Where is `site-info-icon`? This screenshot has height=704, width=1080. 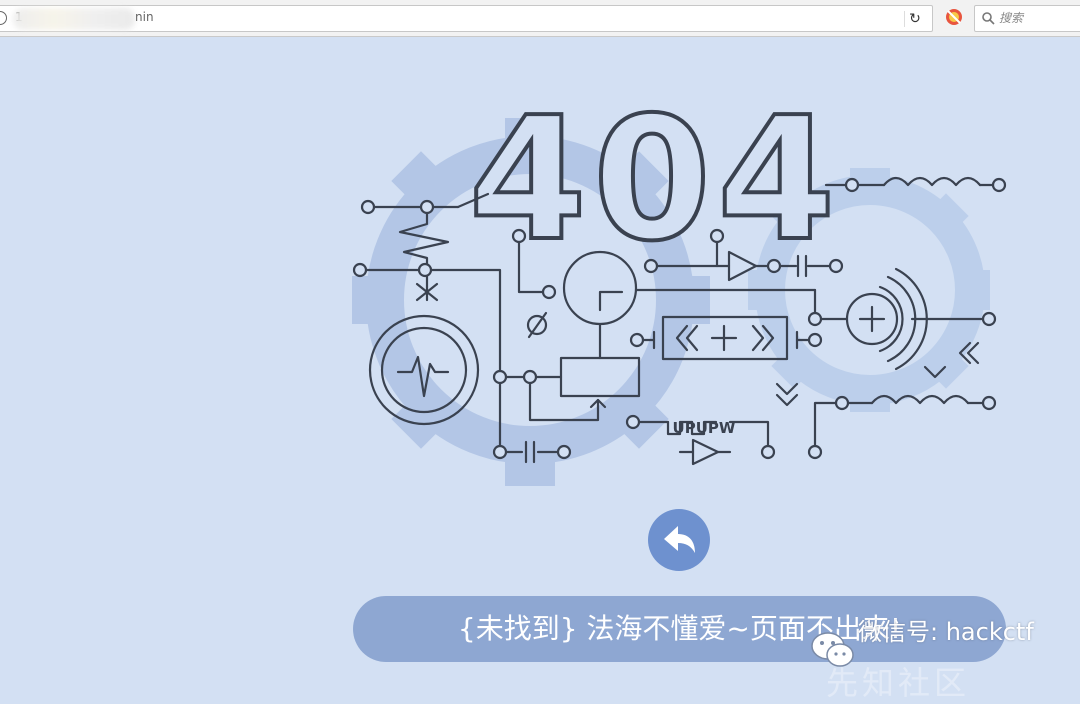 site-info-icon is located at coordinates (3, 18).